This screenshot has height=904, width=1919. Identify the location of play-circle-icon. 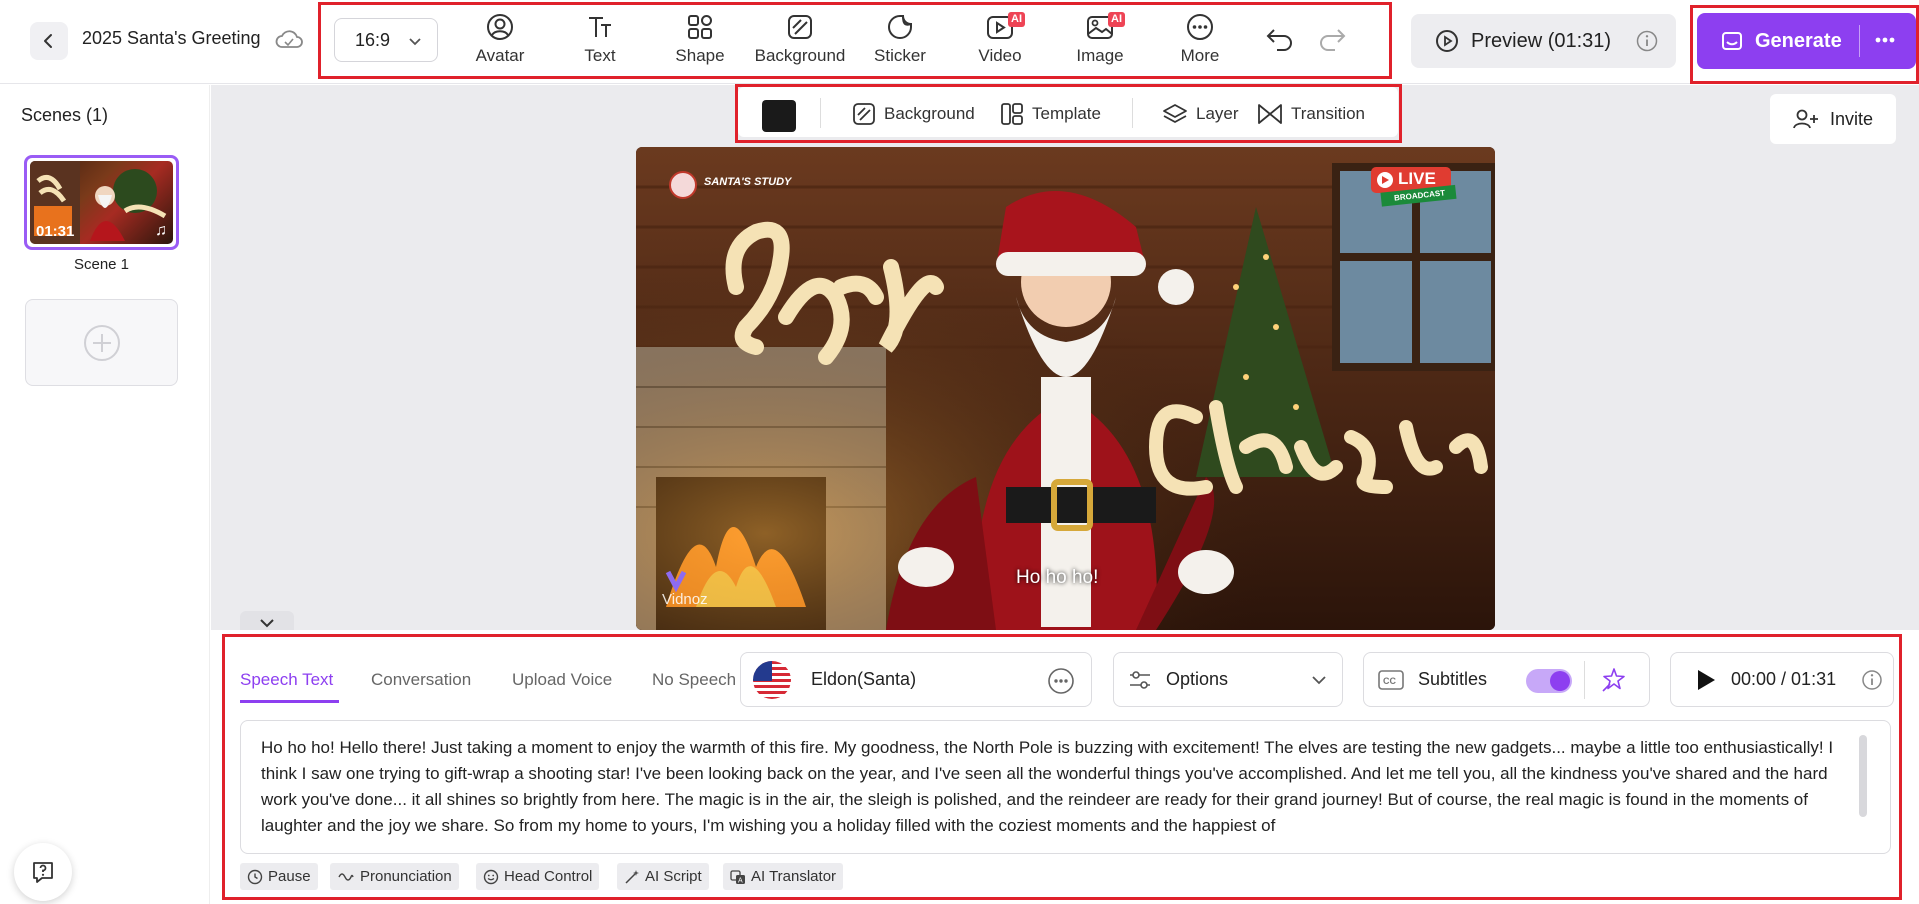
(1447, 41).